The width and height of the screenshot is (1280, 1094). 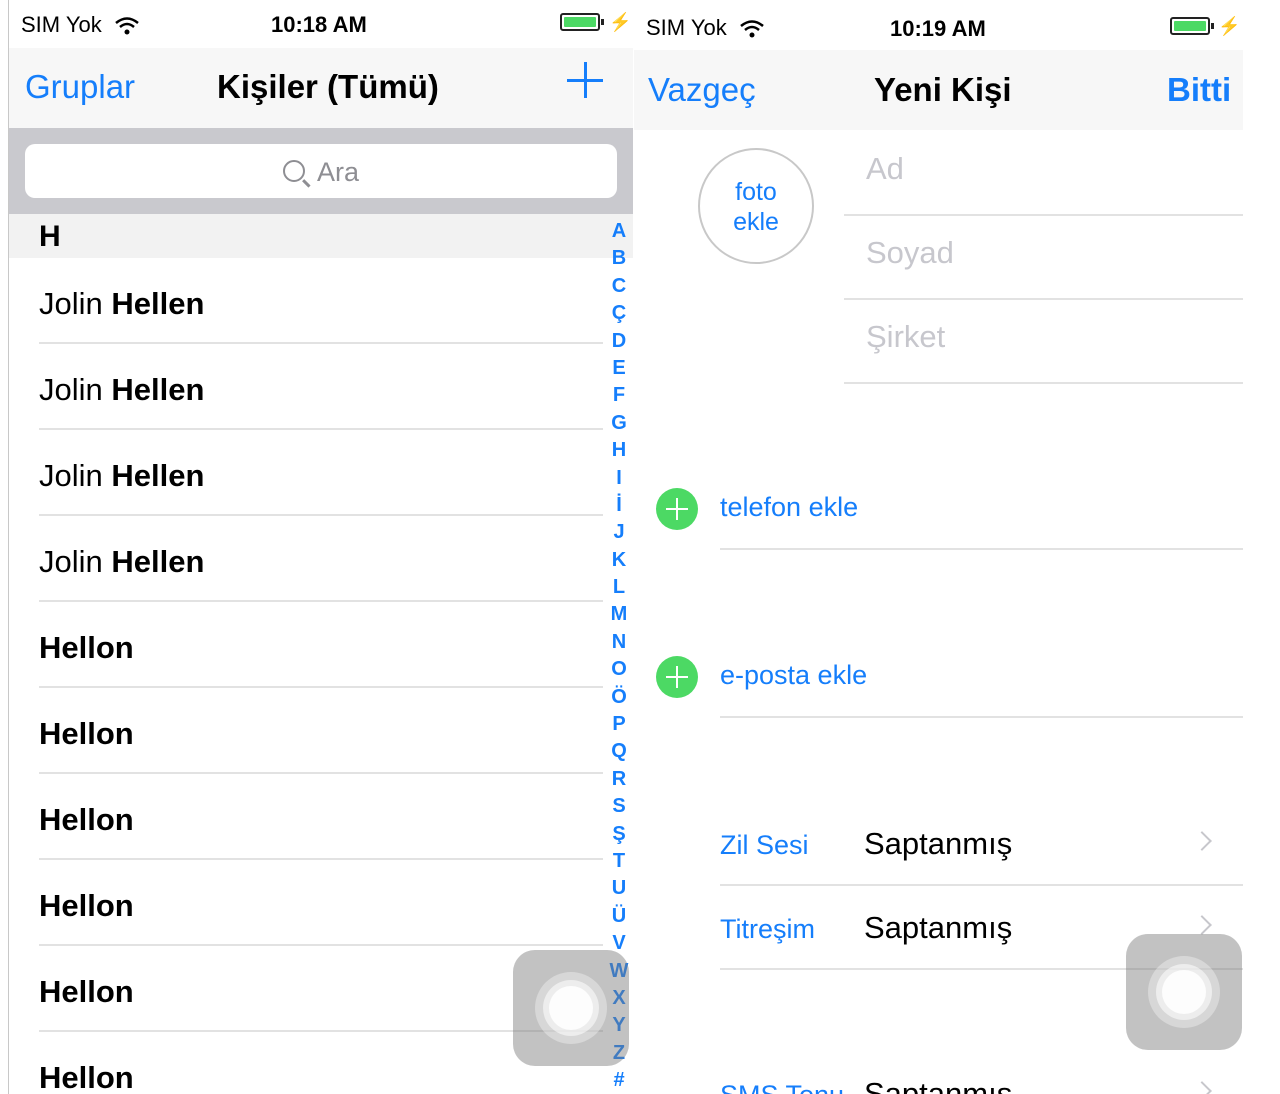 I want to click on index-letter: H, so click(x=619, y=450).